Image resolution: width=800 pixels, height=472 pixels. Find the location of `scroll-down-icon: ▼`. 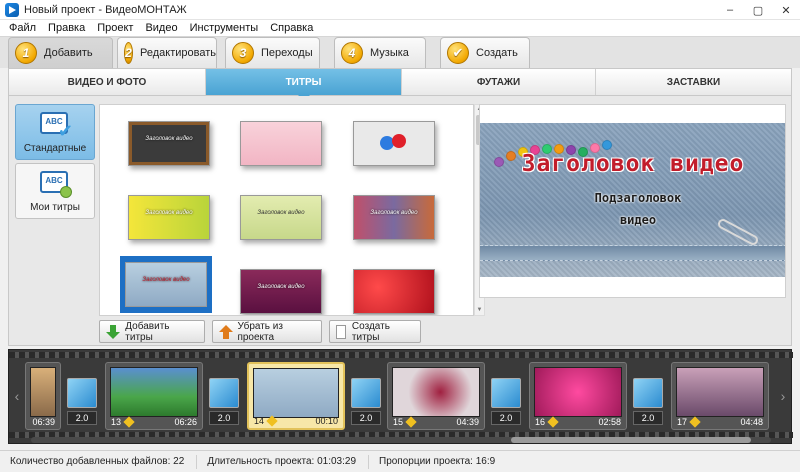

scroll-down-icon: ▼ is located at coordinates (479, 310).